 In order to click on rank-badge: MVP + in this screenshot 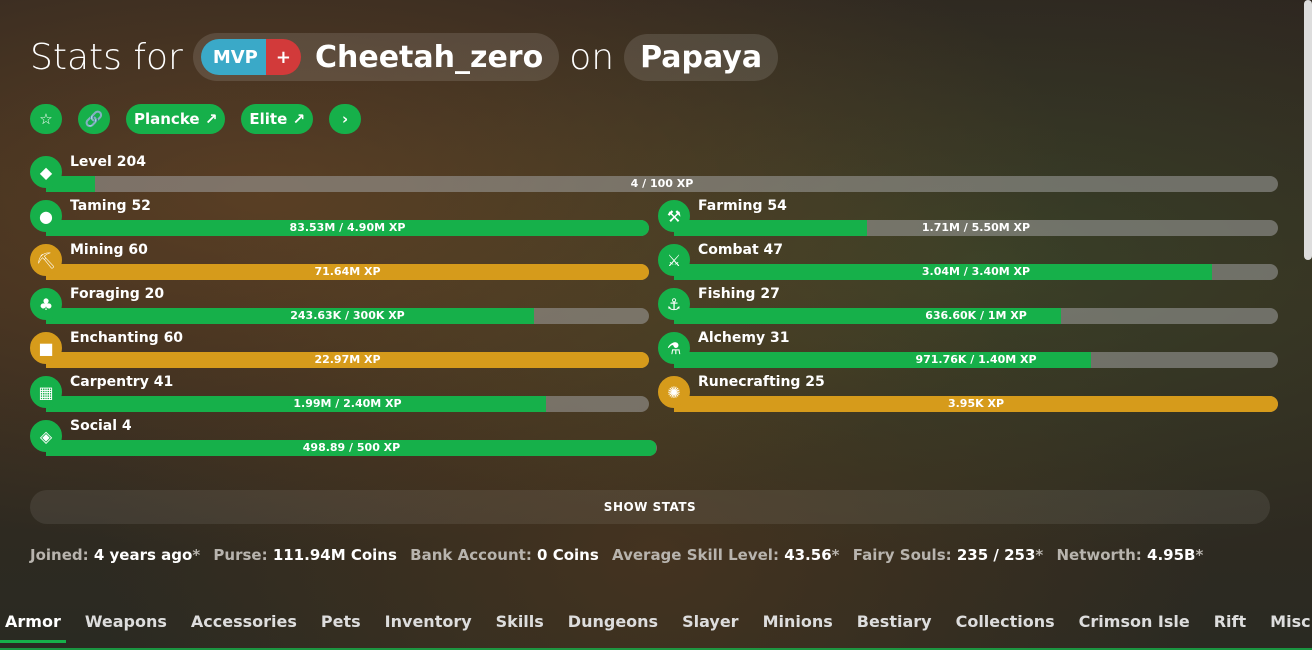, I will do `click(250, 57)`.